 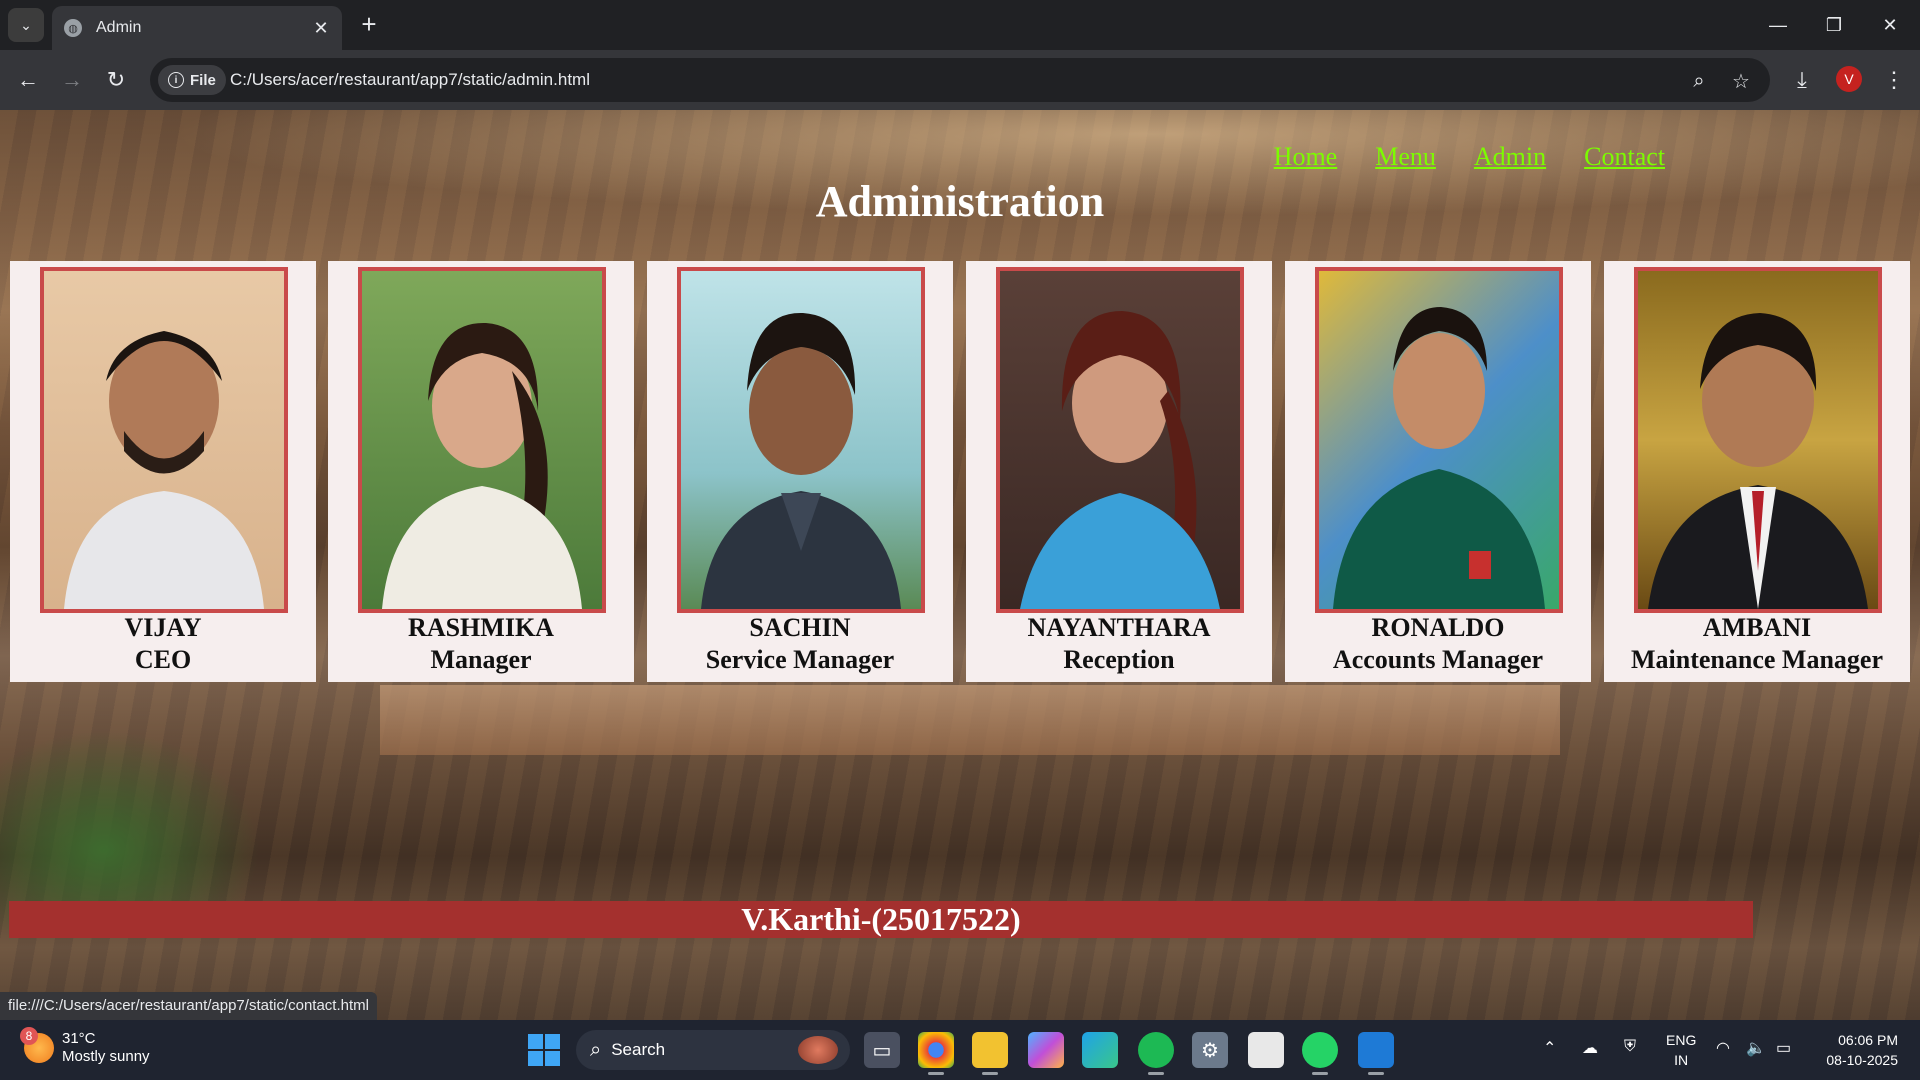 I want to click on whatsapp-icon, so click(x=1320, y=1053).